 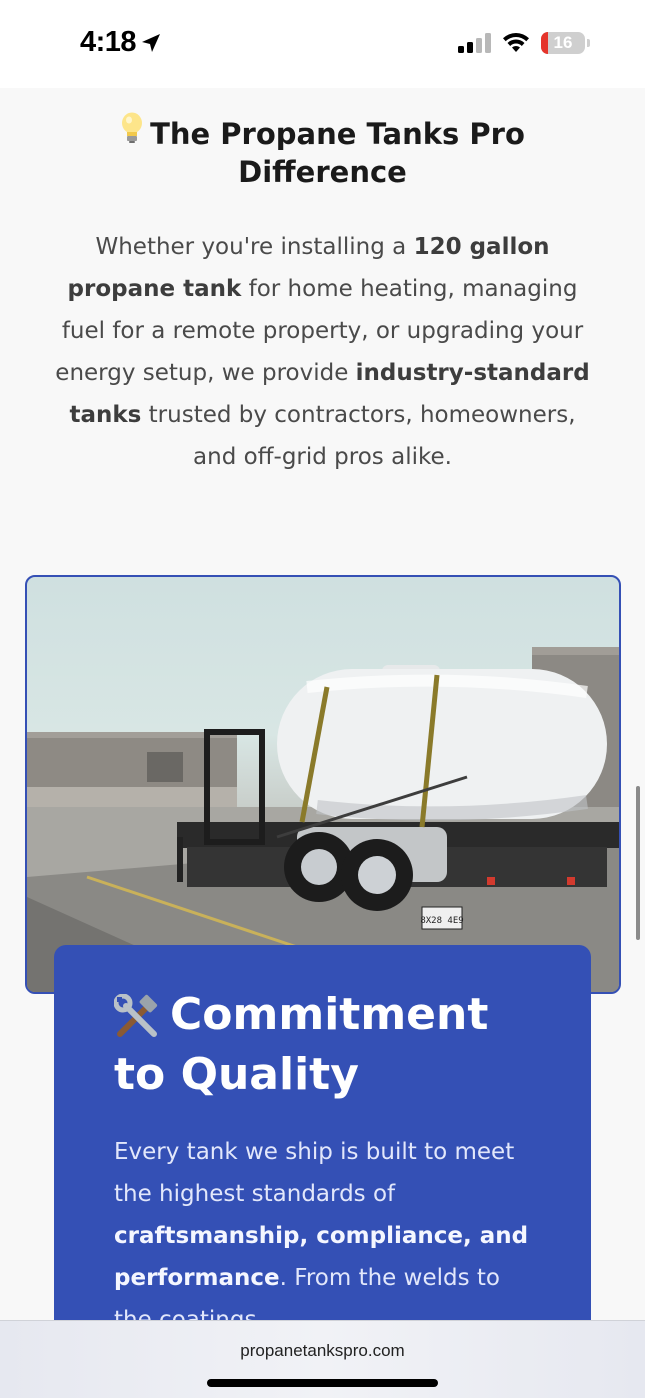 What do you see at coordinates (151, 43) in the screenshot?
I see `location-arrow-icon` at bounding box center [151, 43].